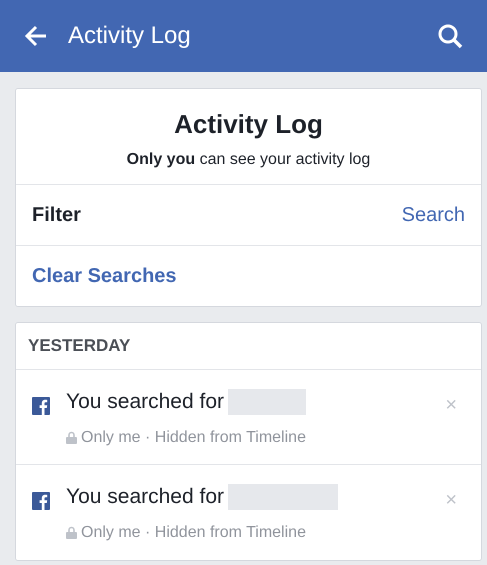 The image size is (487, 565). I want to click on section-heading: YESTERDAY, so click(79, 346).